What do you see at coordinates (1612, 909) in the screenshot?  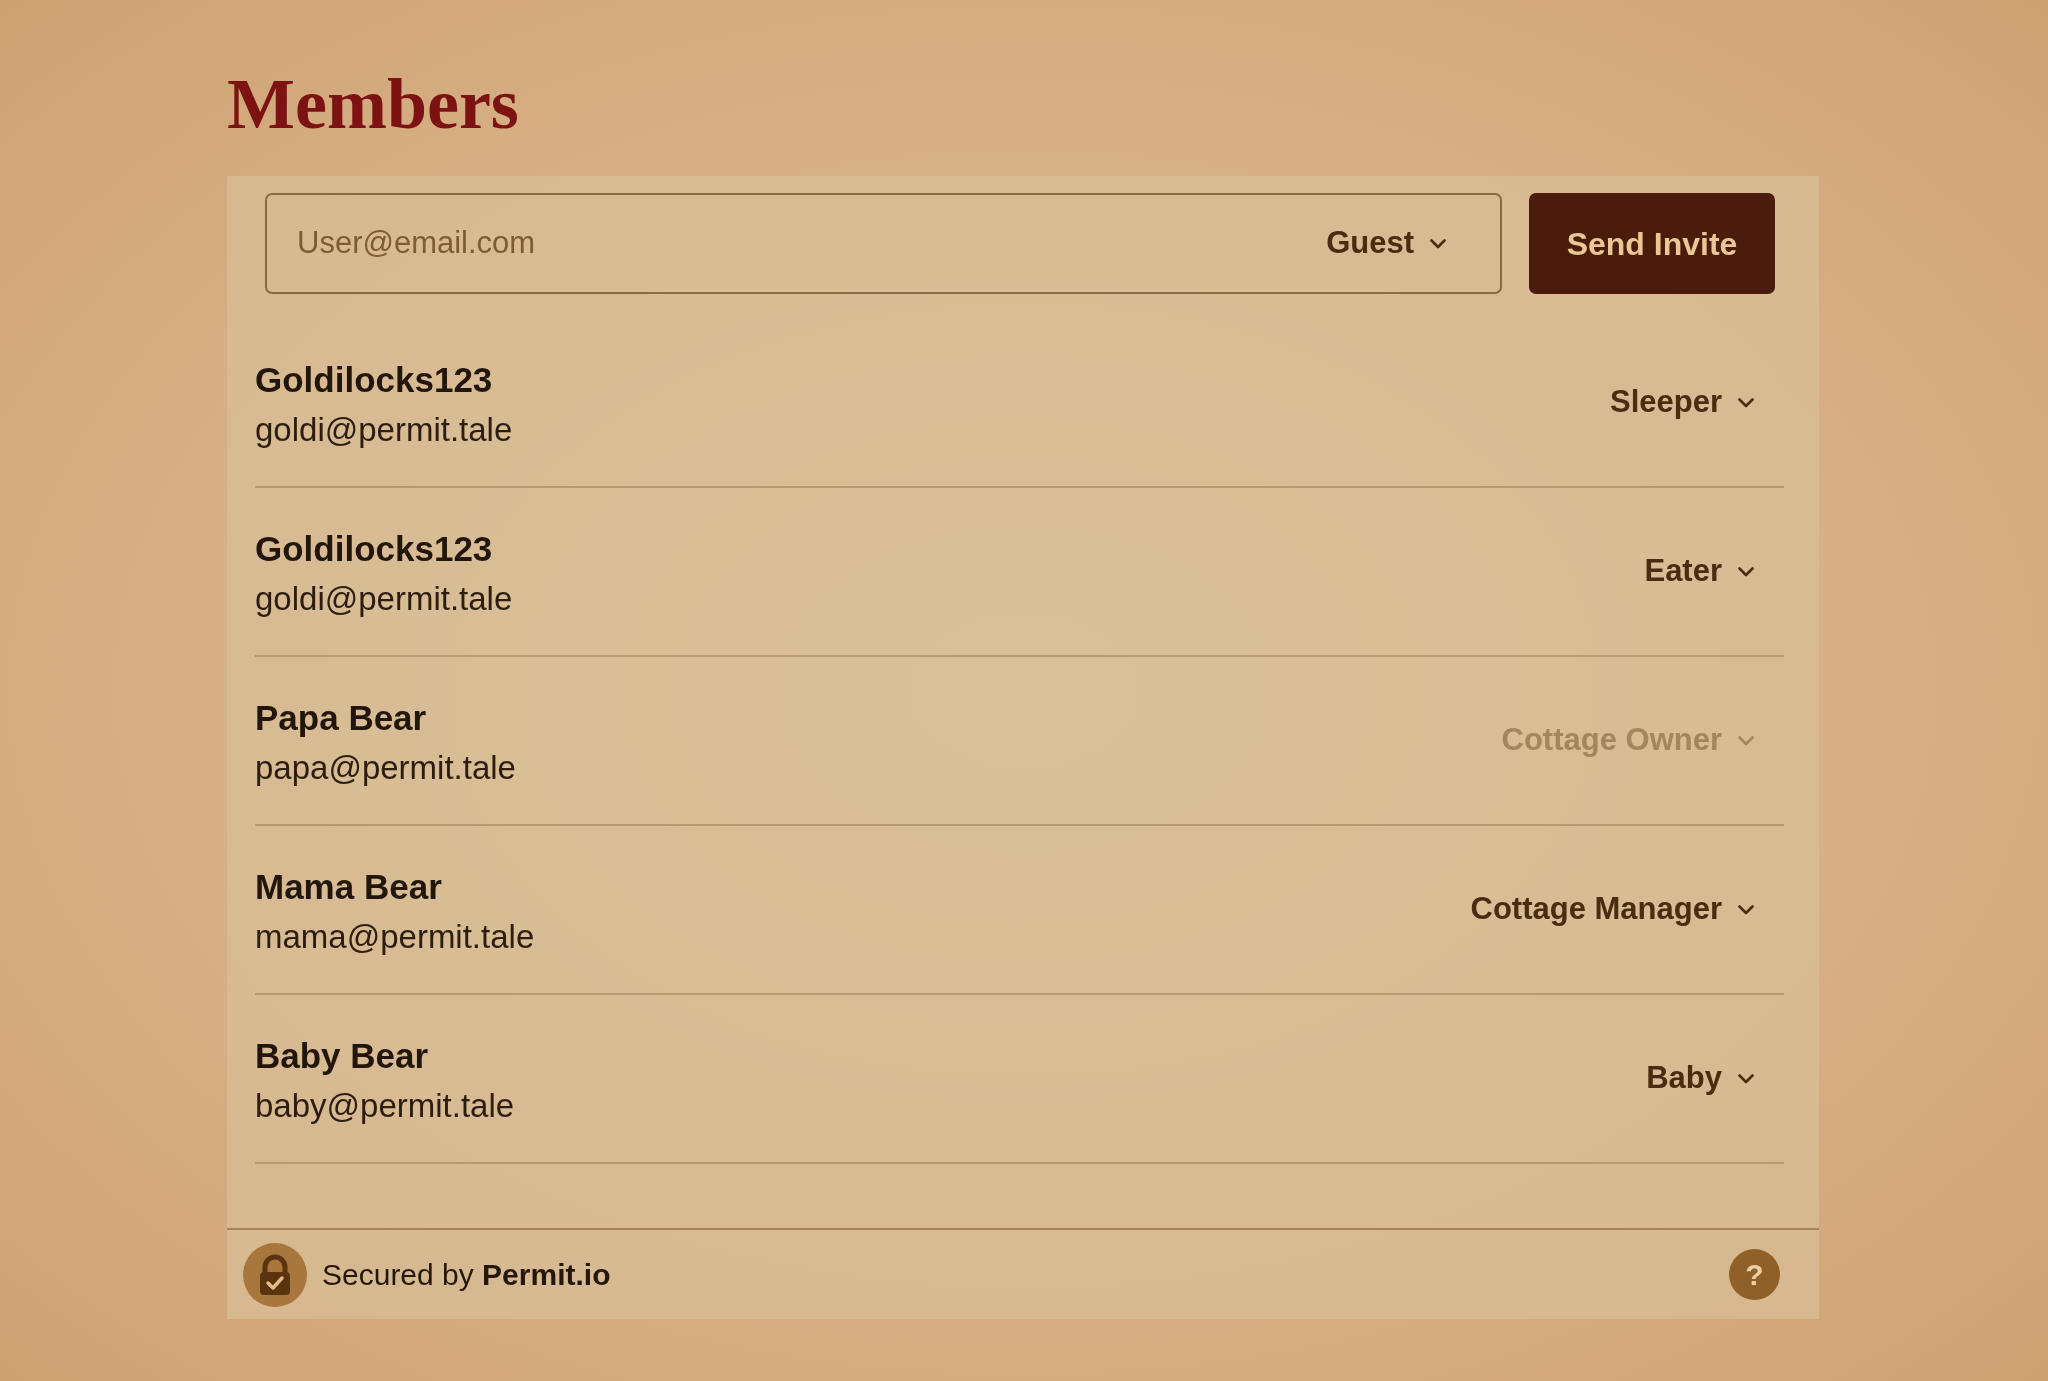 I see `role-dropdown: Cottage Manager` at bounding box center [1612, 909].